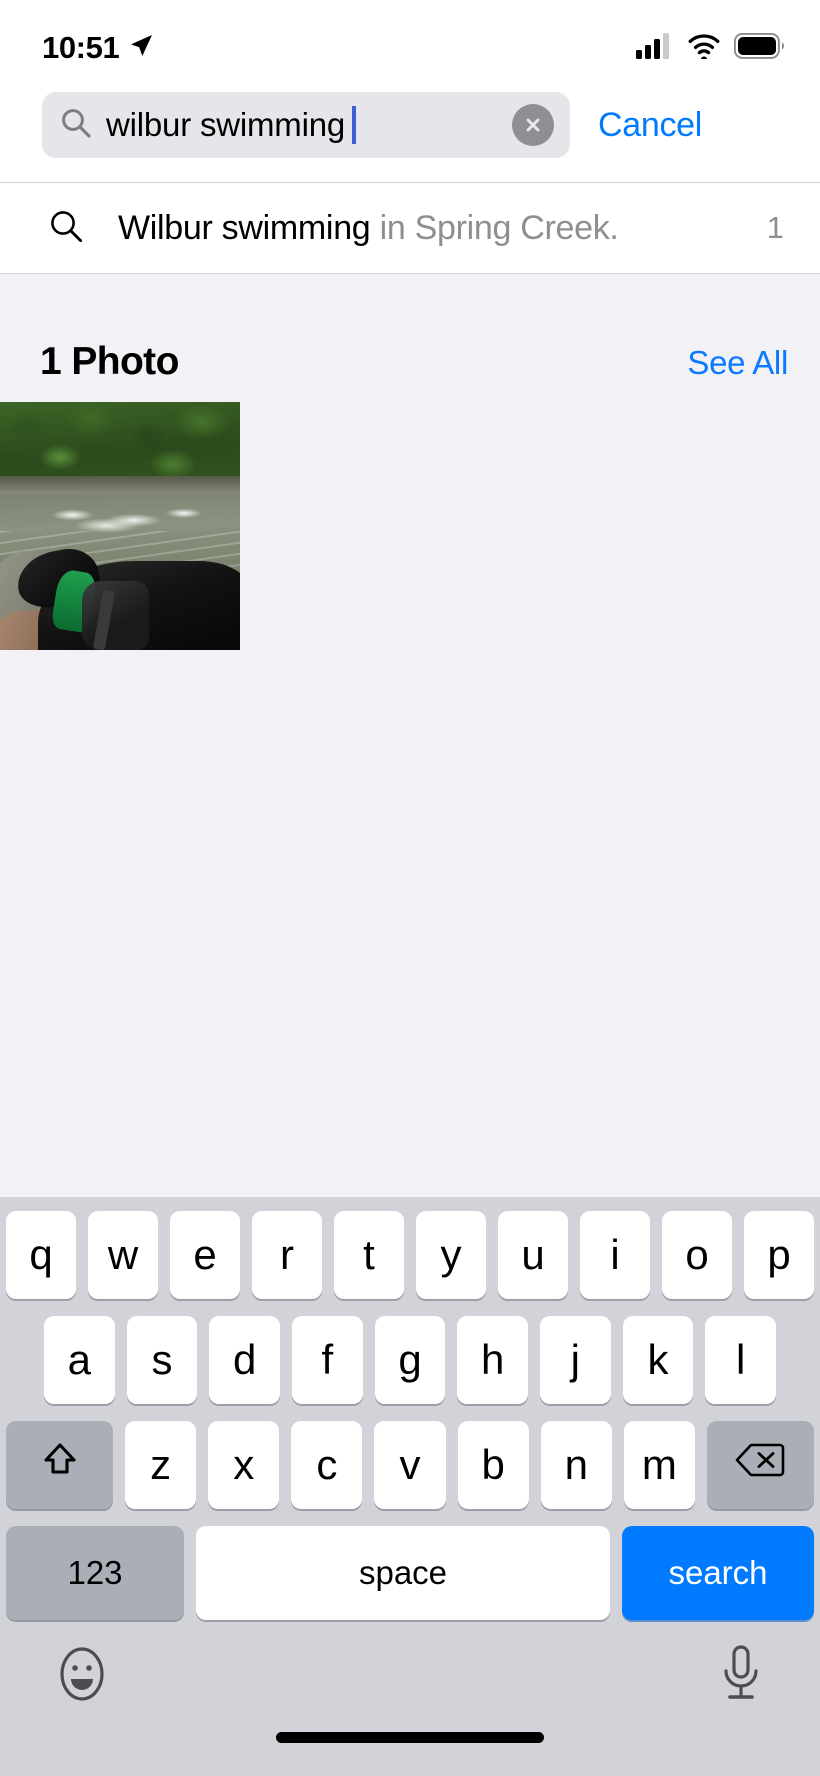  Describe the element at coordinates (493, 1360) in the screenshot. I see `key-h: h` at that location.